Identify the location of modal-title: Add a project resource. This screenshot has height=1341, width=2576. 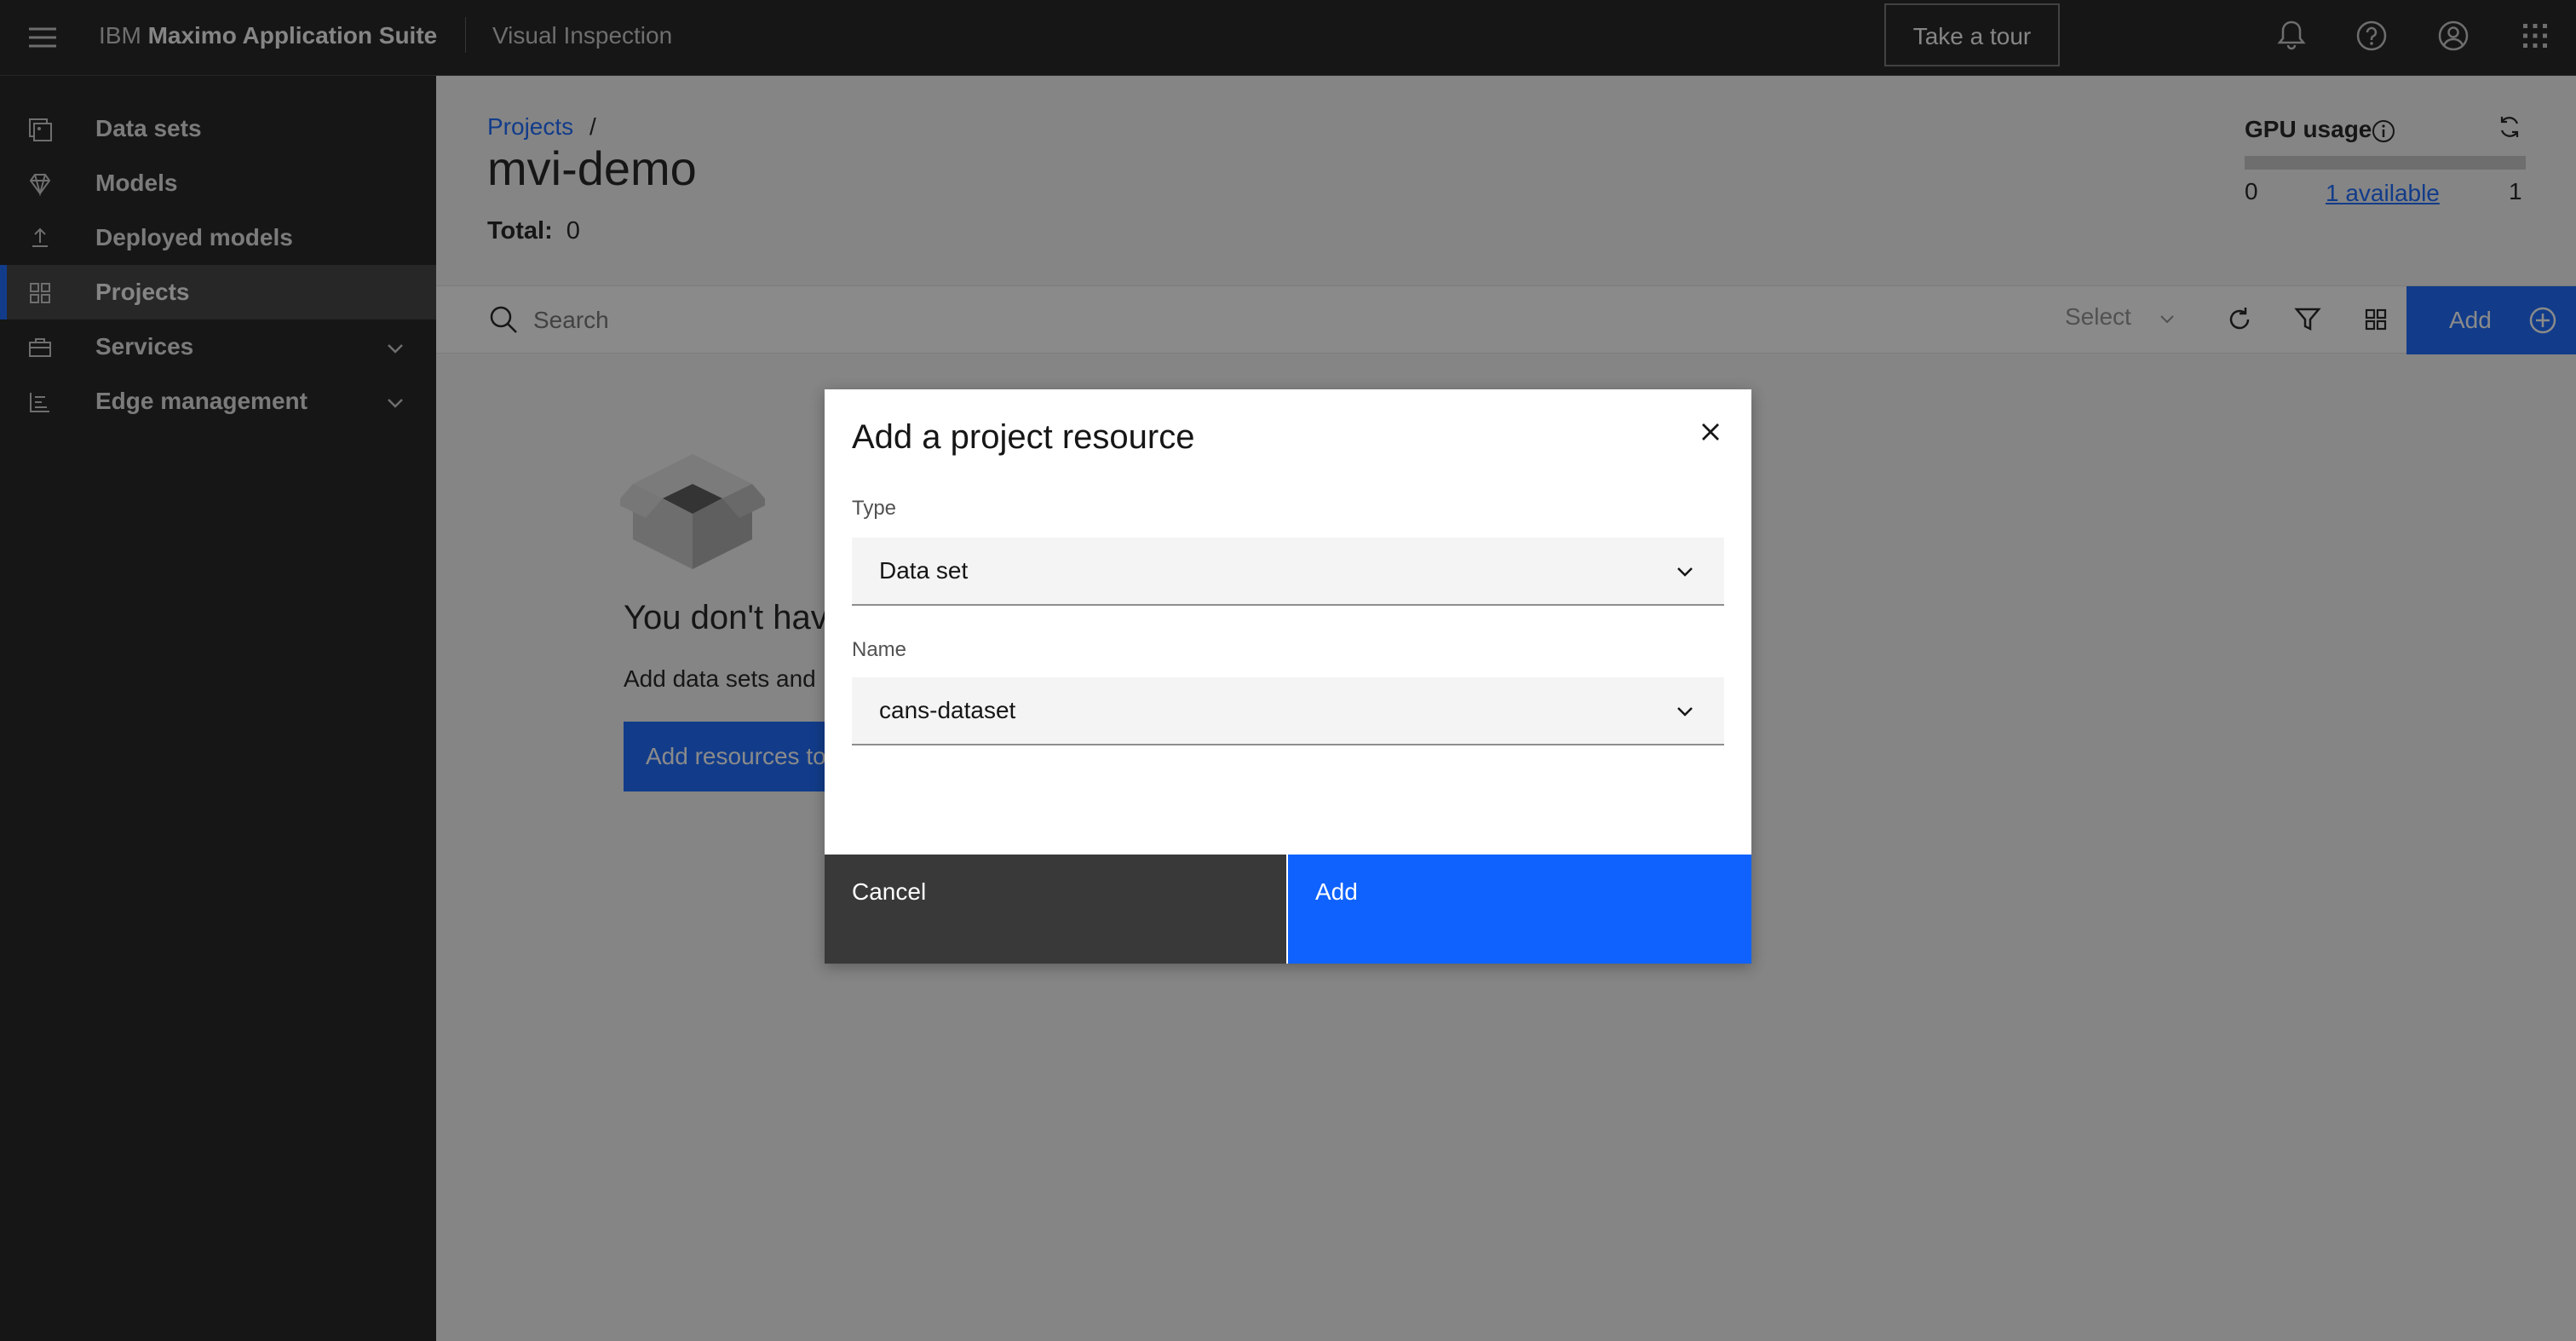
(1023, 437).